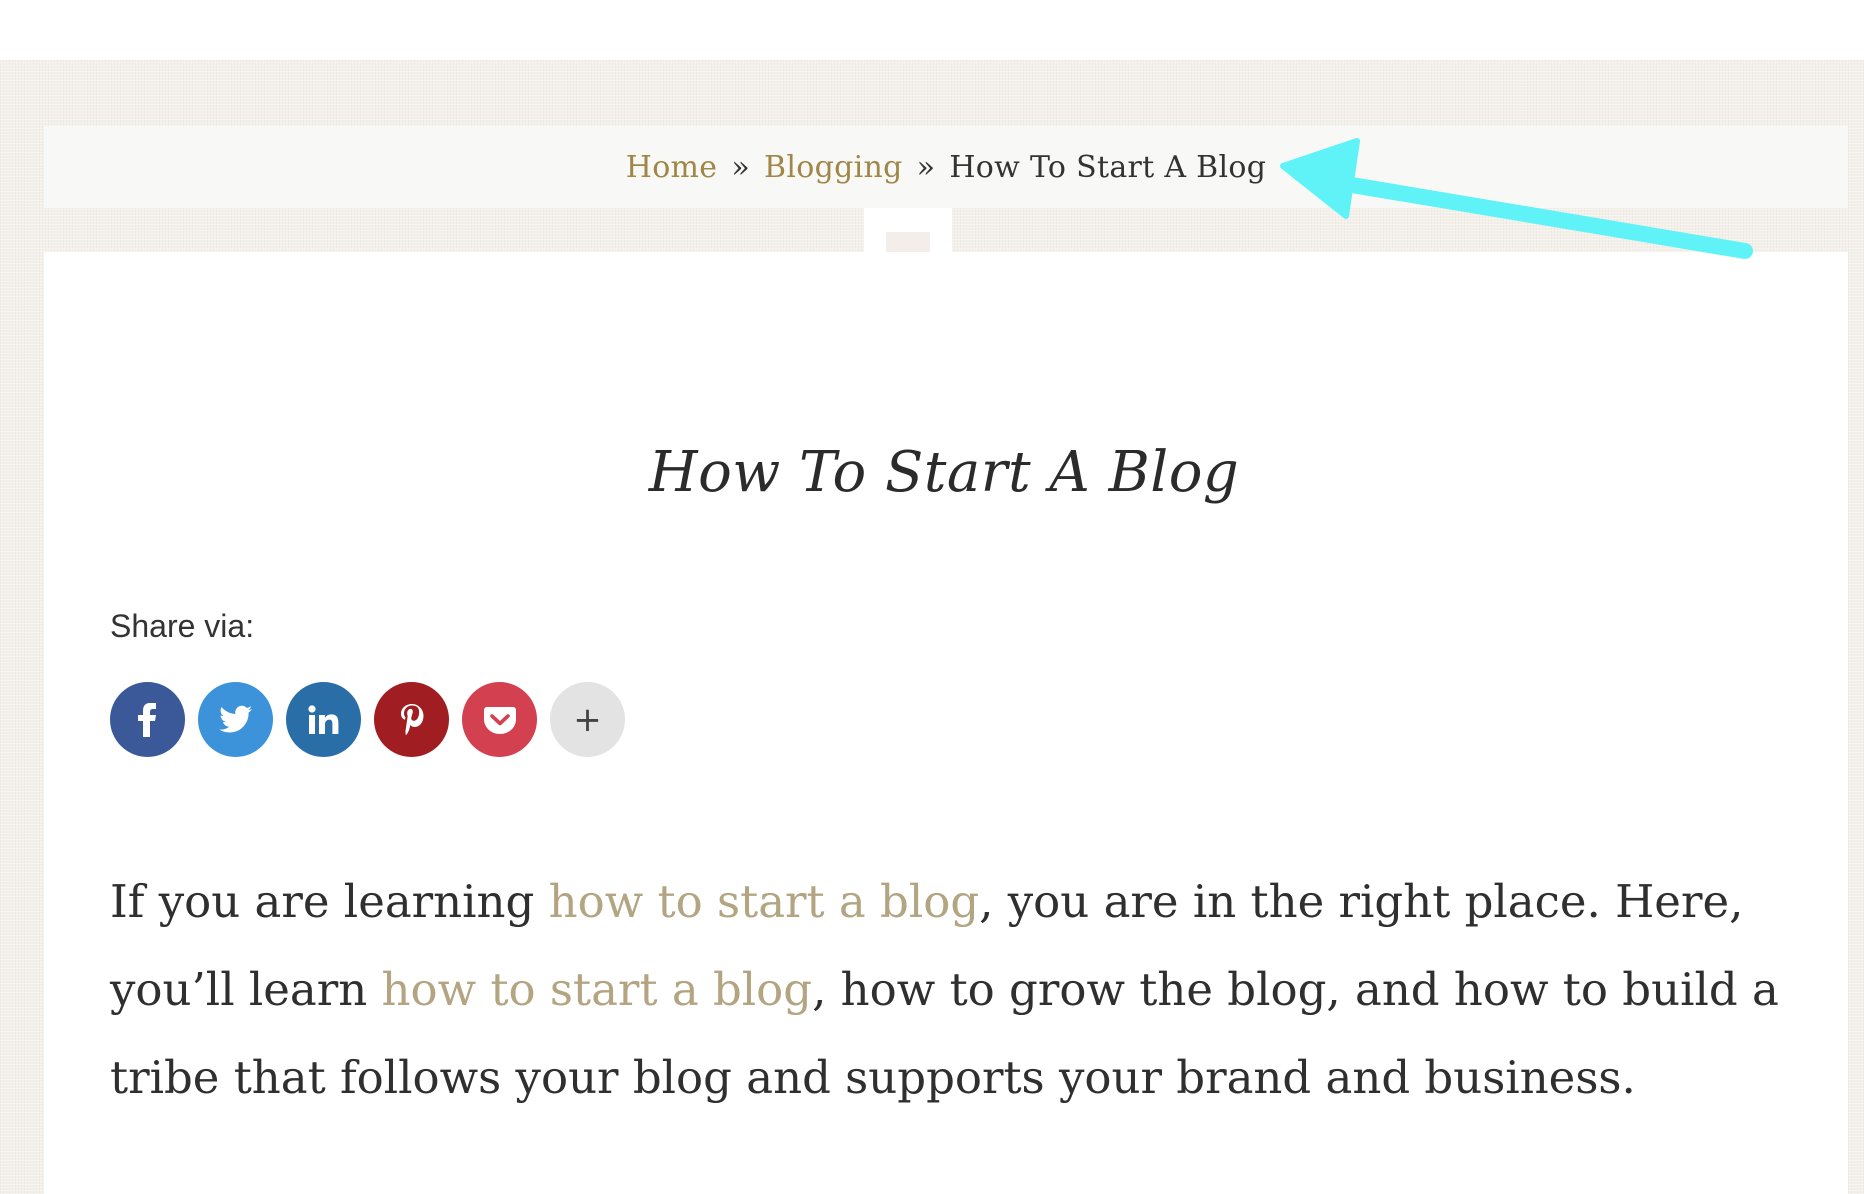 This screenshot has height=1194, width=1864. What do you see at coordinates (367, 719) in the screenshot?
I see `share-buttons: +` at bounding box center [367, 719].